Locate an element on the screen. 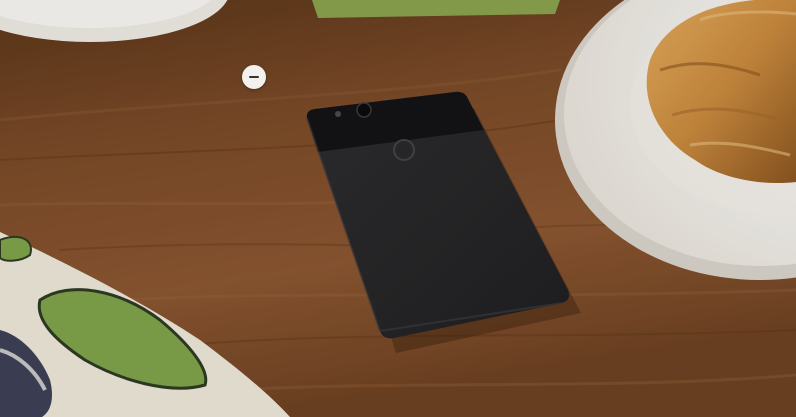 Image resolution: width=796 pixels, height=417 pixels. overlay-minus-button is located at coordinates (254, 77).